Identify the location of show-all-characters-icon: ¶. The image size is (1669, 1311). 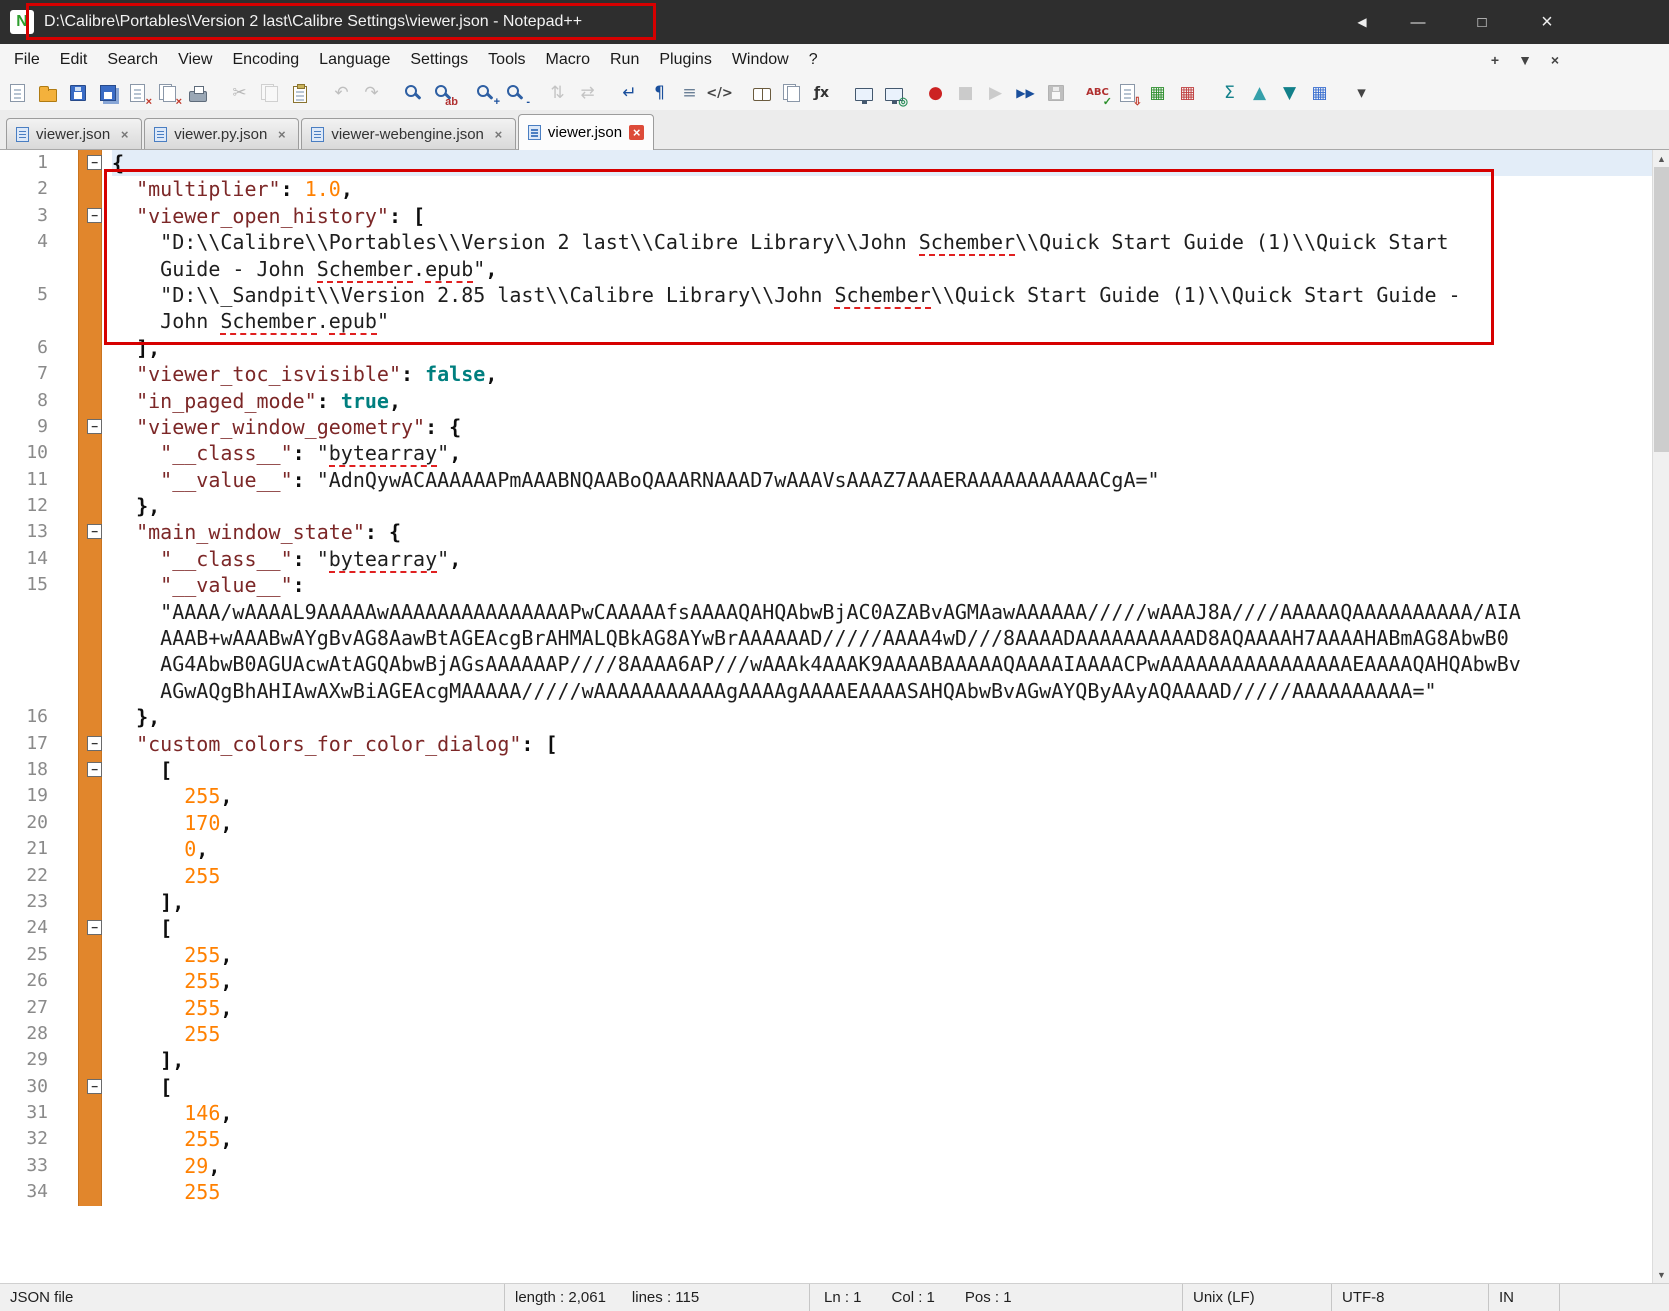
(659, 93).